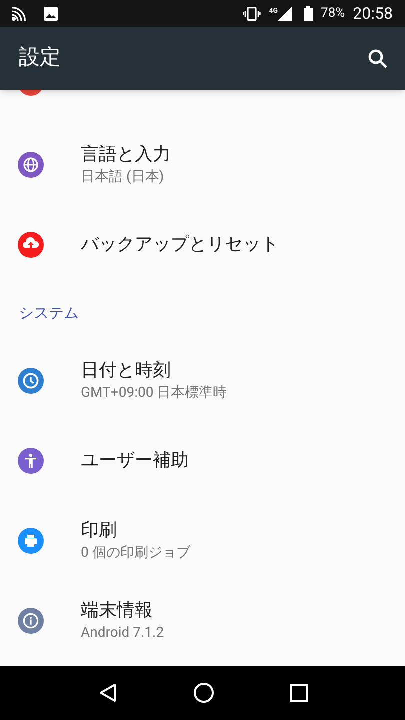  Describe the element at coordinates (285, 13) in the screenshot. I see `signal-icon` at that location.